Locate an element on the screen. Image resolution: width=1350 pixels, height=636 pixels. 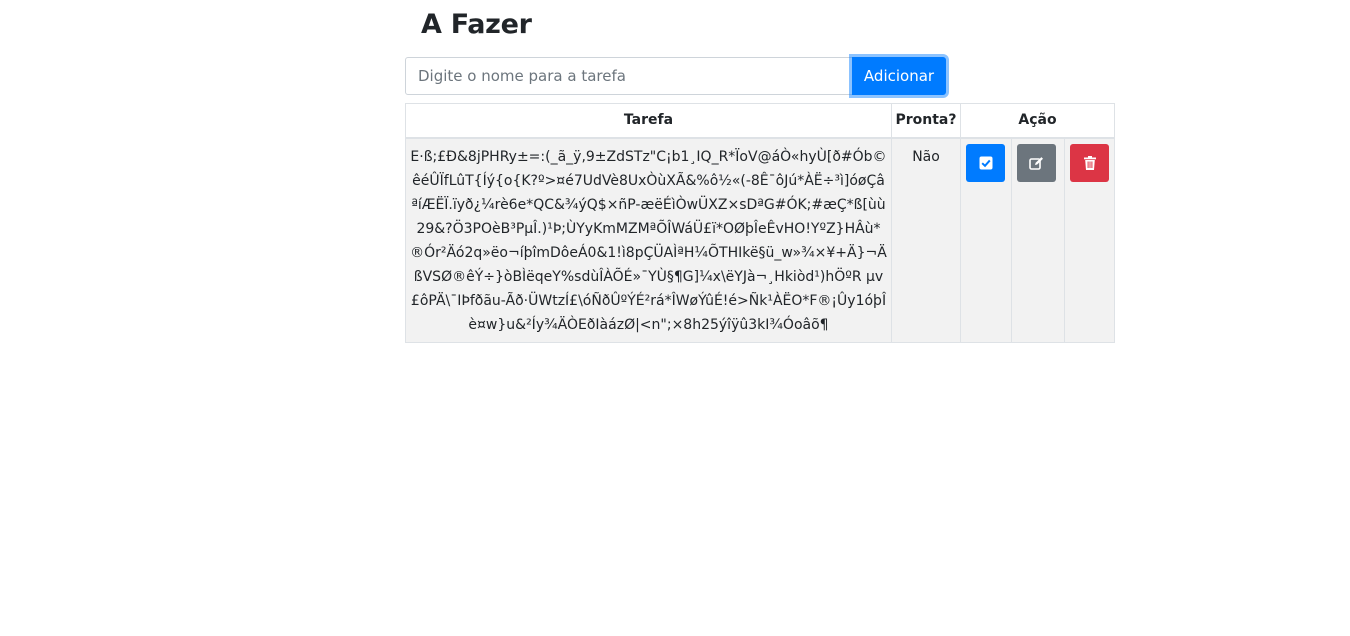
delete-task-button is located at coordinates (1089, 162).